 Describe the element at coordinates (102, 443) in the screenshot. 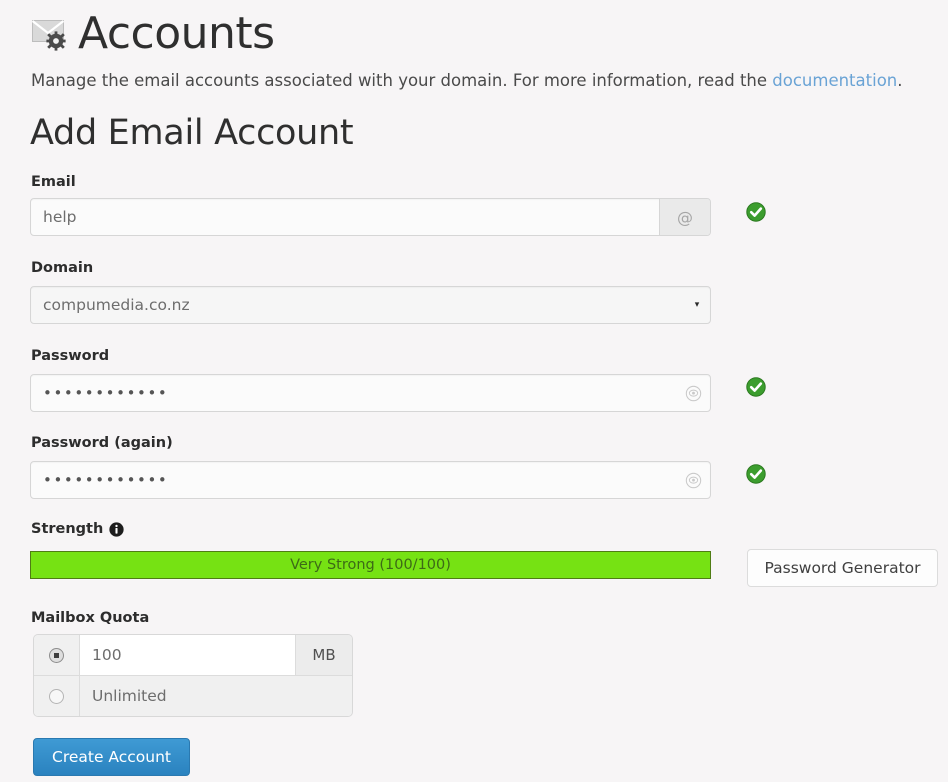

I see `password-again-label: Password (again)` at that location.